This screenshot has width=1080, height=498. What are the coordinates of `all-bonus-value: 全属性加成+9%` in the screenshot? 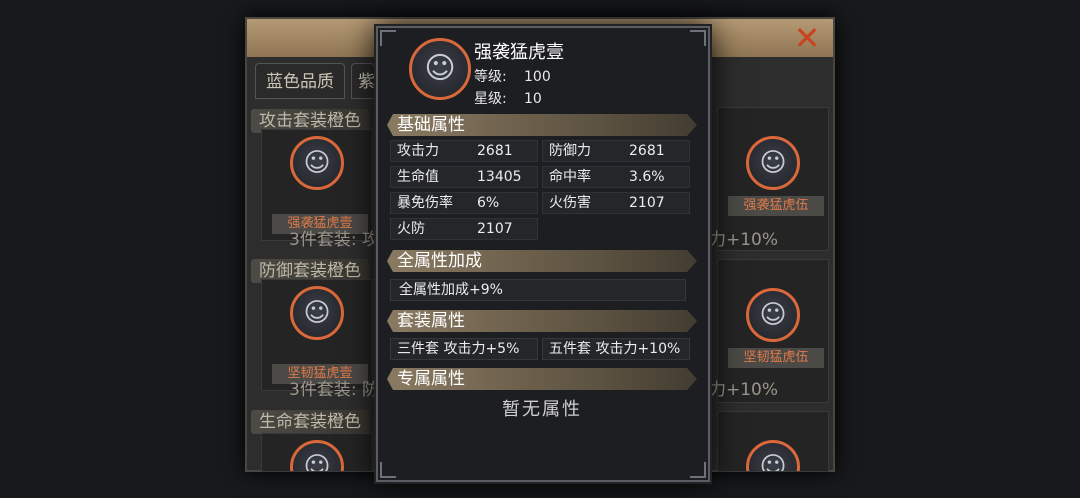 It's located at (538, 290).